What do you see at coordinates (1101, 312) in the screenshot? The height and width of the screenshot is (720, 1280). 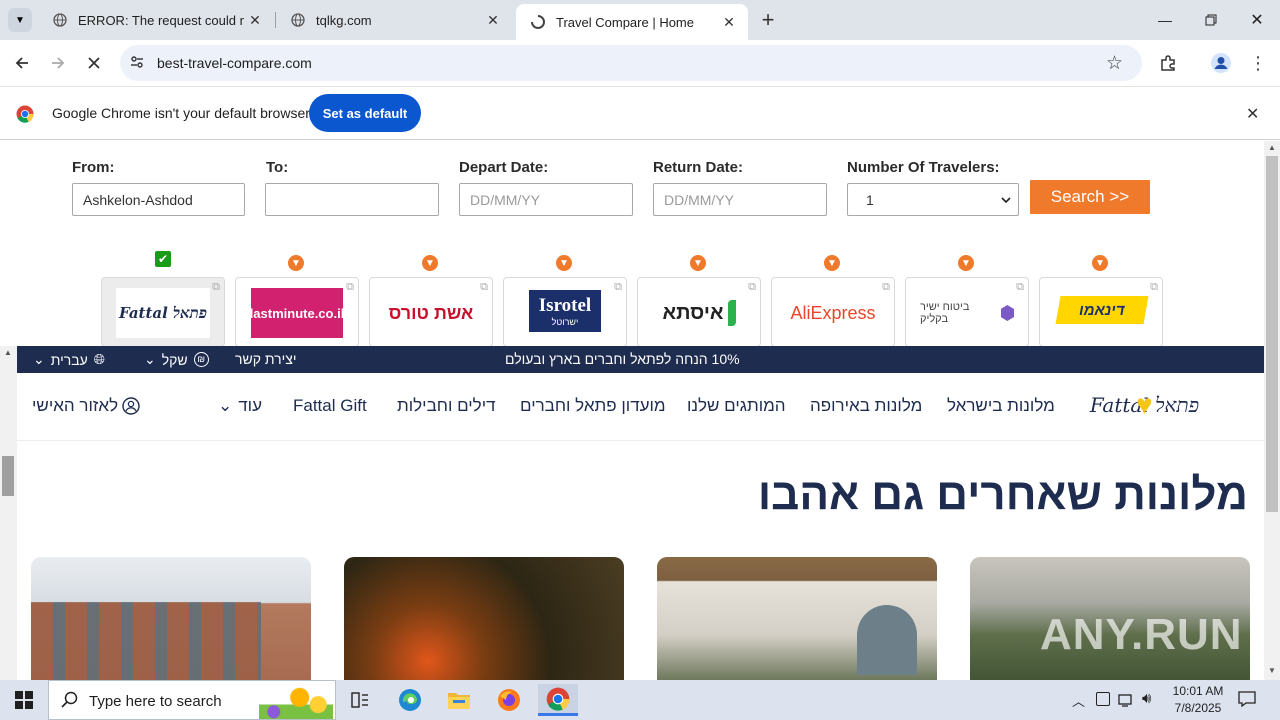 I see `partner-dinamo: ⧉ דינאמו` at bounding box center [1101, 312].